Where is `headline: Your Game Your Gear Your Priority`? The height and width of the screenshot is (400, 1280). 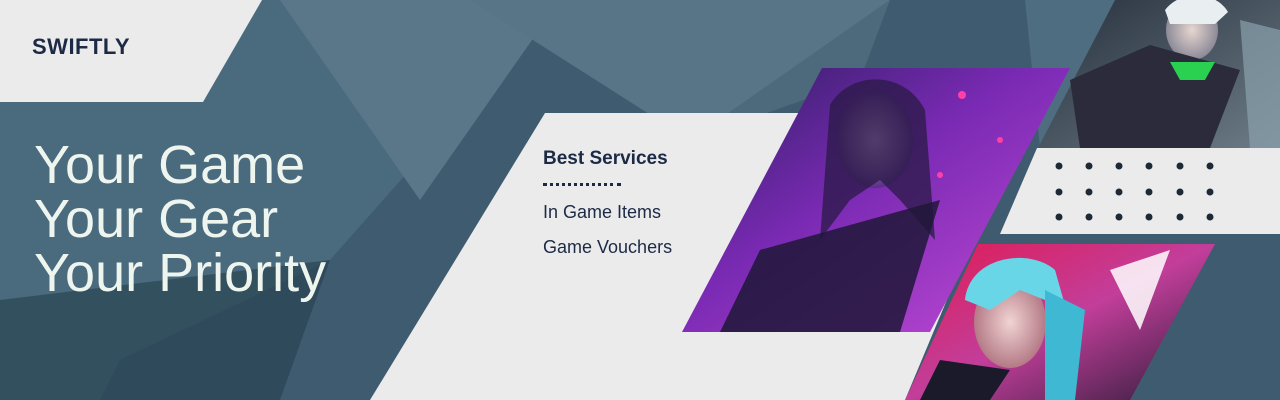
headline: Your Game Your Gear Your Priority is located at coordinates (180, 219).